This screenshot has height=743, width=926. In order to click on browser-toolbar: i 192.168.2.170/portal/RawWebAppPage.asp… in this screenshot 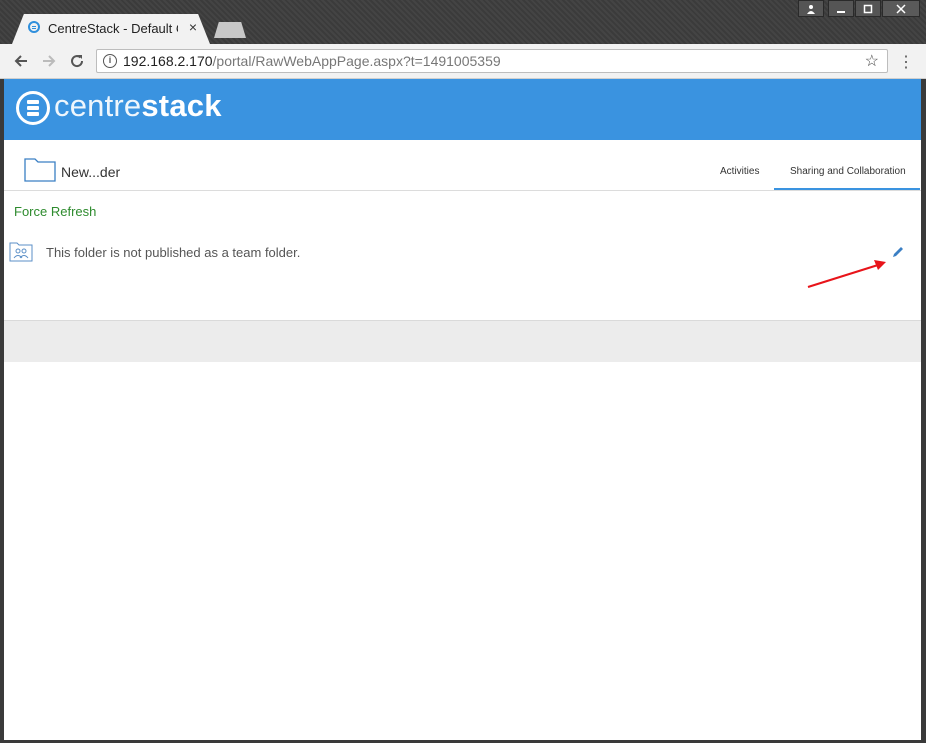, I will do `click(463, 61)`.